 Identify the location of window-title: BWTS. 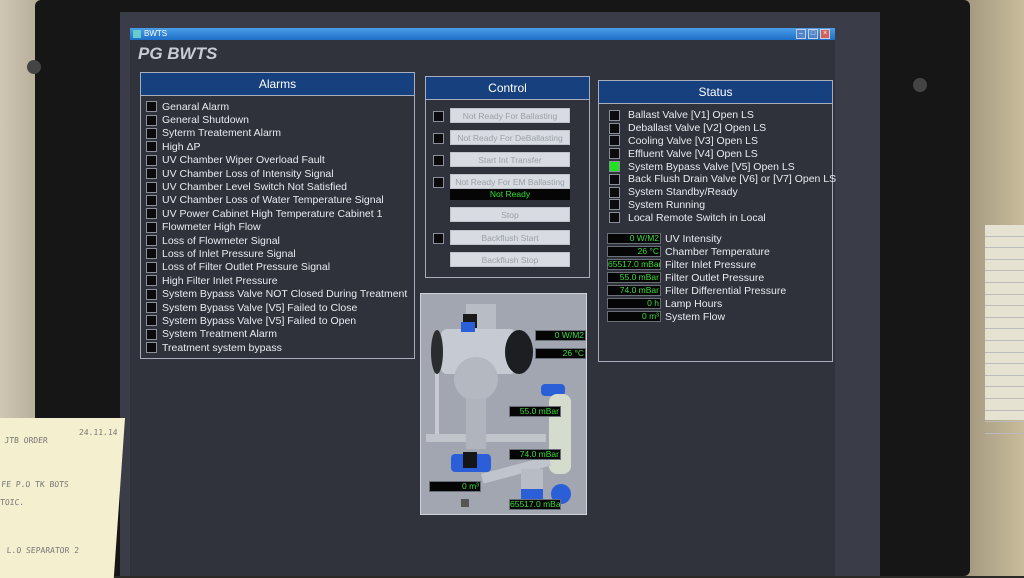
(156, 33).